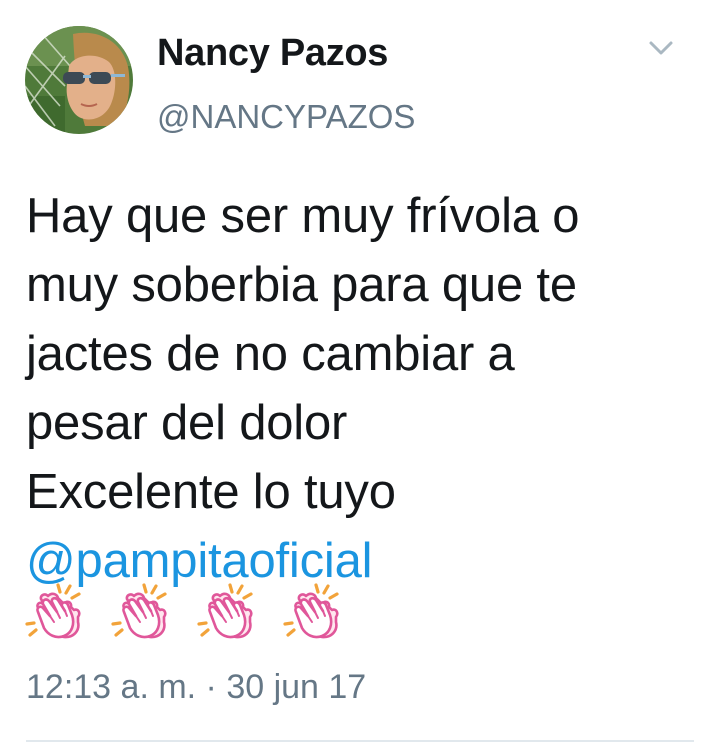 The width and height of the screenshot is (720, 745). I want to click on tweet-text-line: jactes de no cambiar a, so click(270, 354).